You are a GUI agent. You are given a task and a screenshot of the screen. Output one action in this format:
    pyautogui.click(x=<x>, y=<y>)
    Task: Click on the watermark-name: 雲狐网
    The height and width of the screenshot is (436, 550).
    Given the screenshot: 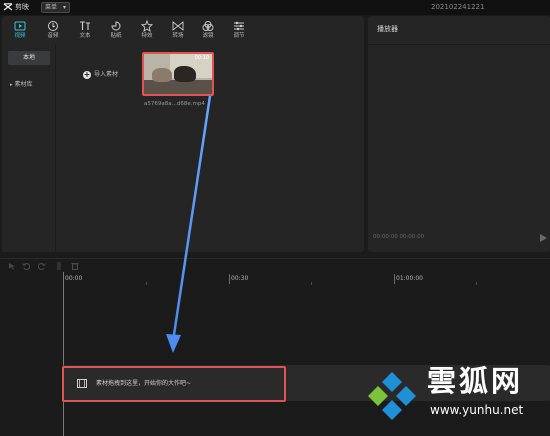 What is the action you would take?
    pyautogui.click(x=475, y=381)
    